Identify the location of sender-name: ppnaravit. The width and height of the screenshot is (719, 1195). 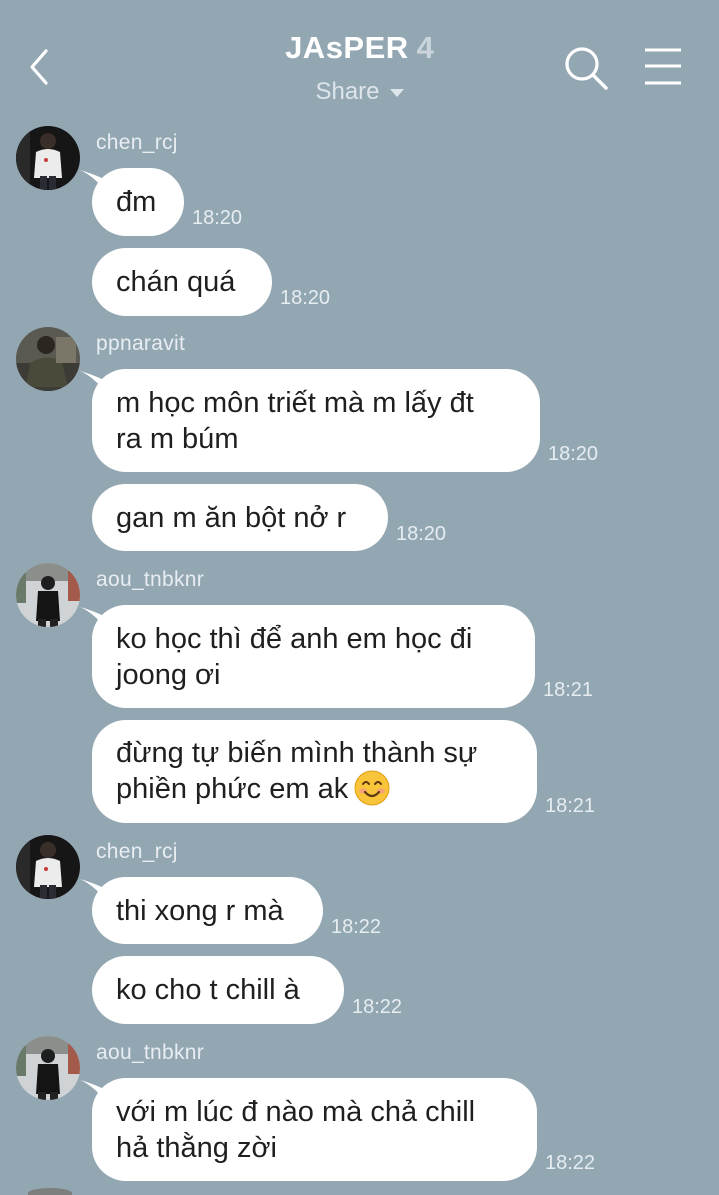
(141, 343).